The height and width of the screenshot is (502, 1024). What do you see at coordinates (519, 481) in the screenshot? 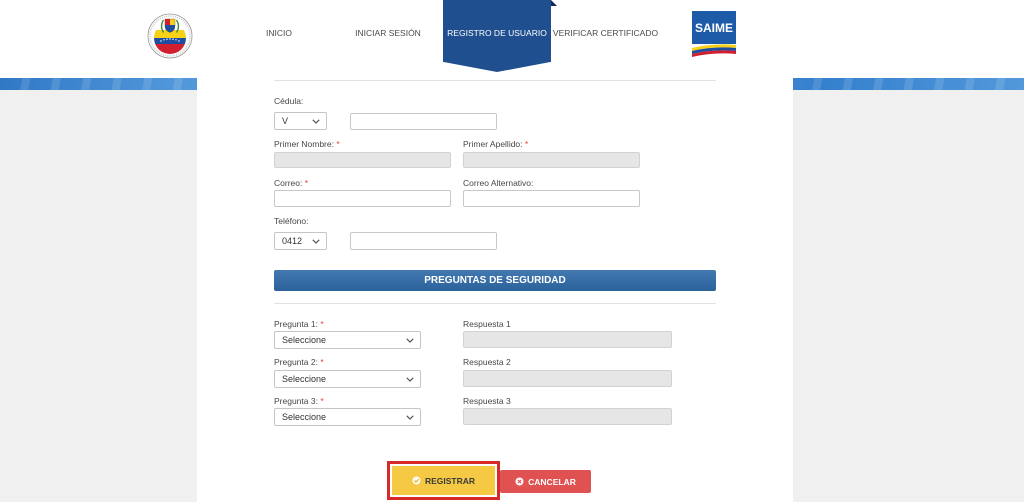
I see `cancel-circle-icon` at bounding box center [519, 481].